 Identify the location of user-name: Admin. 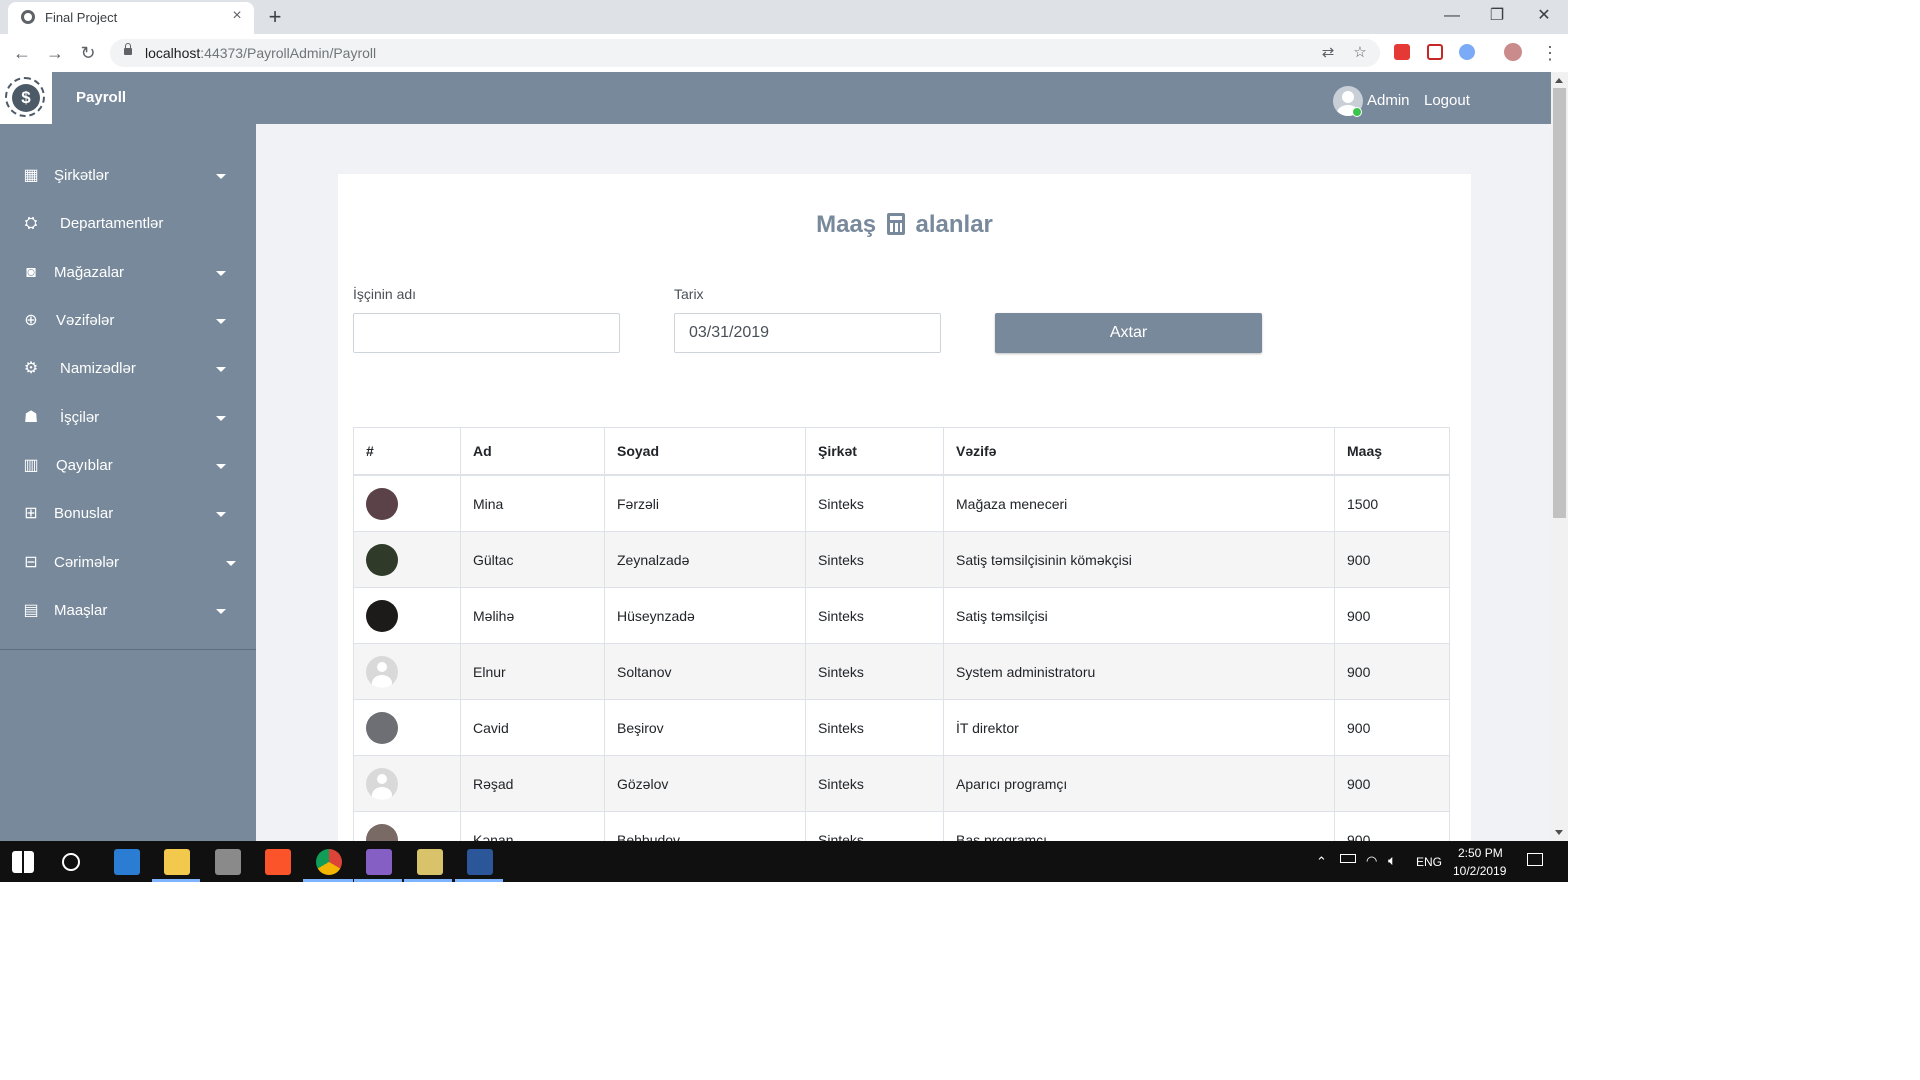
(1388, 100).